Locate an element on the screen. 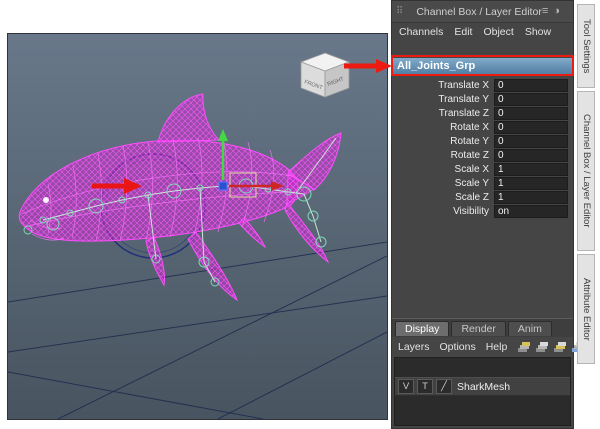  channel-row: Rotate X 0 is located at coordinates (482, 127).